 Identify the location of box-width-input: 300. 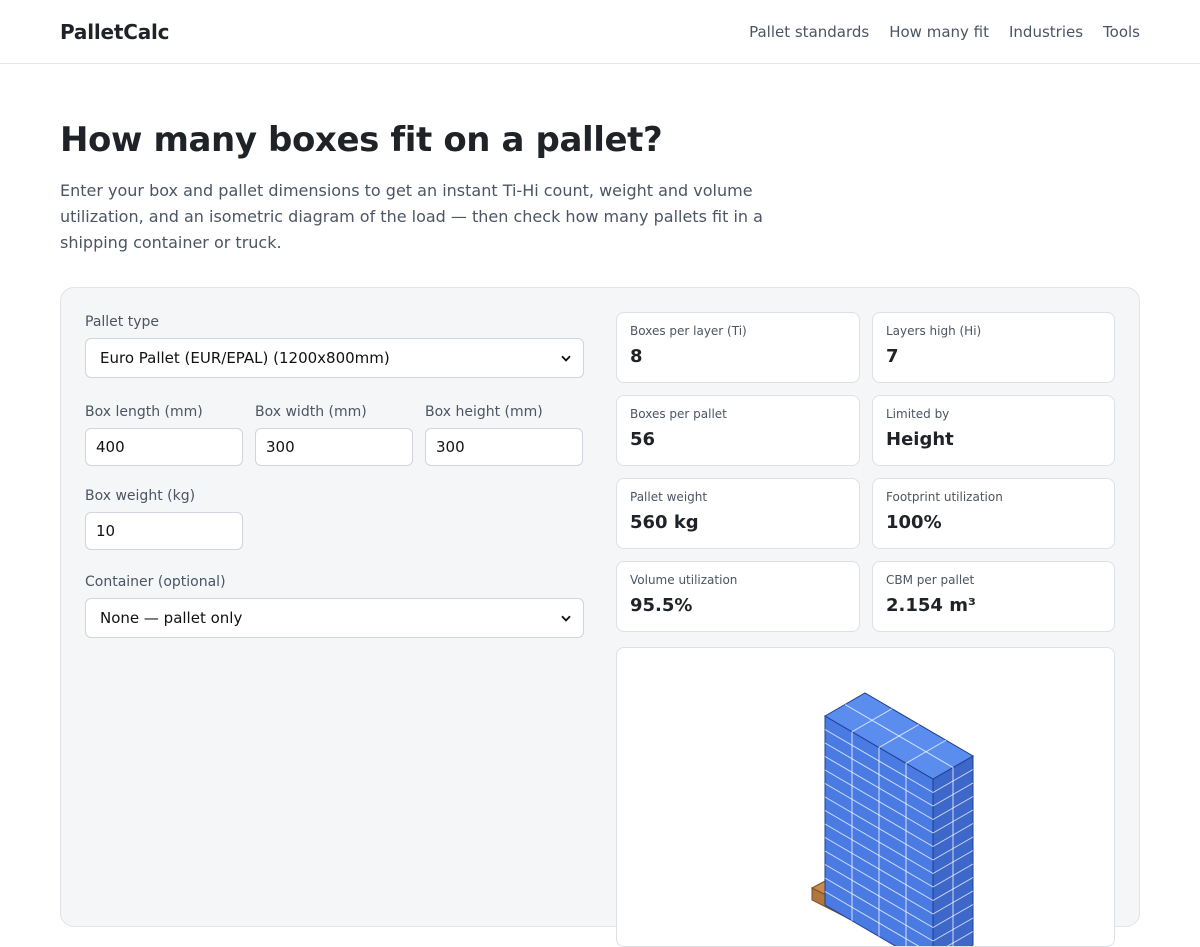
(334, 447).